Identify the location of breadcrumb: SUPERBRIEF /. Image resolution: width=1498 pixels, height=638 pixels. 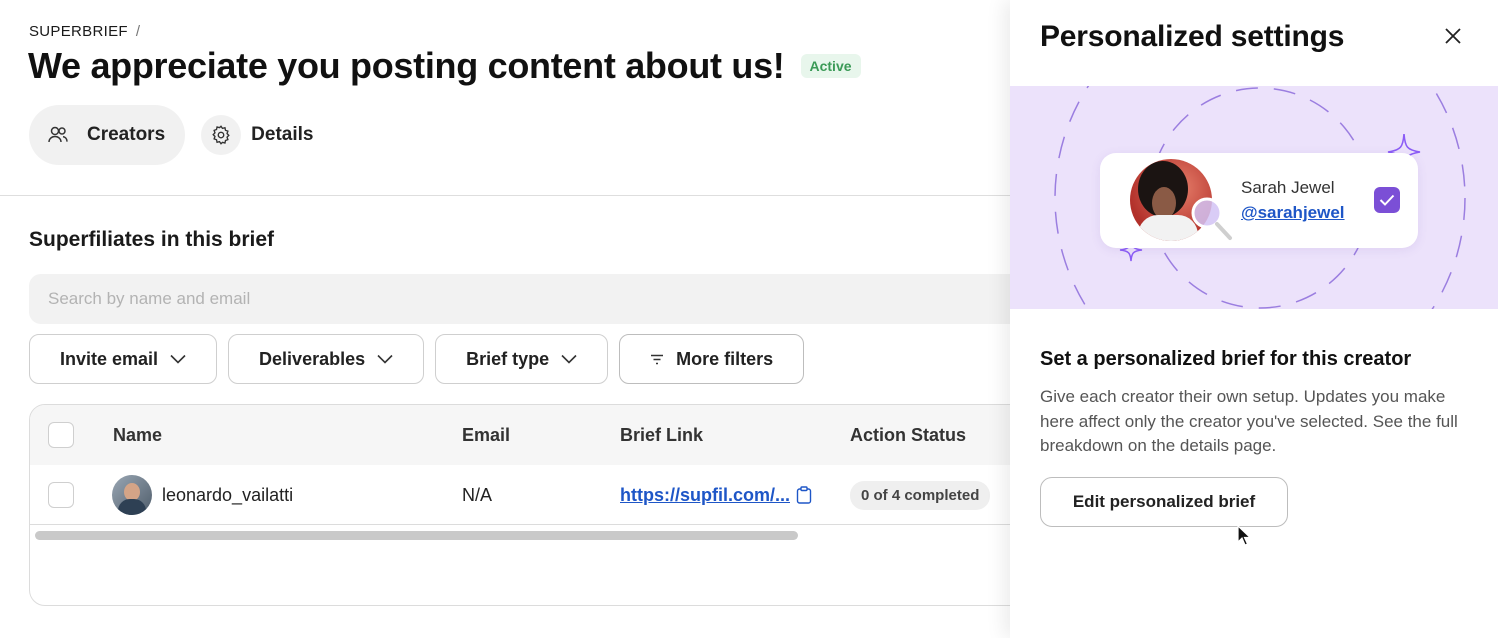
(84, 31).